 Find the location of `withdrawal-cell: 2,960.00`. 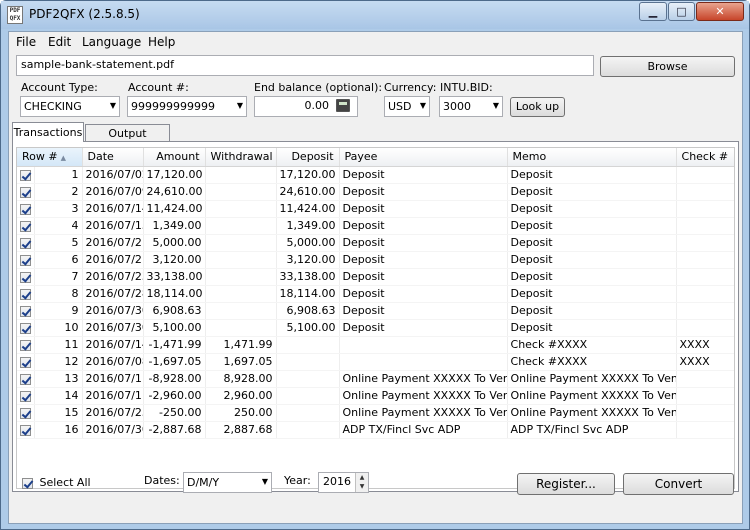

withdrawal-cell: 2,960.00 is located at coordinates (241, 396).